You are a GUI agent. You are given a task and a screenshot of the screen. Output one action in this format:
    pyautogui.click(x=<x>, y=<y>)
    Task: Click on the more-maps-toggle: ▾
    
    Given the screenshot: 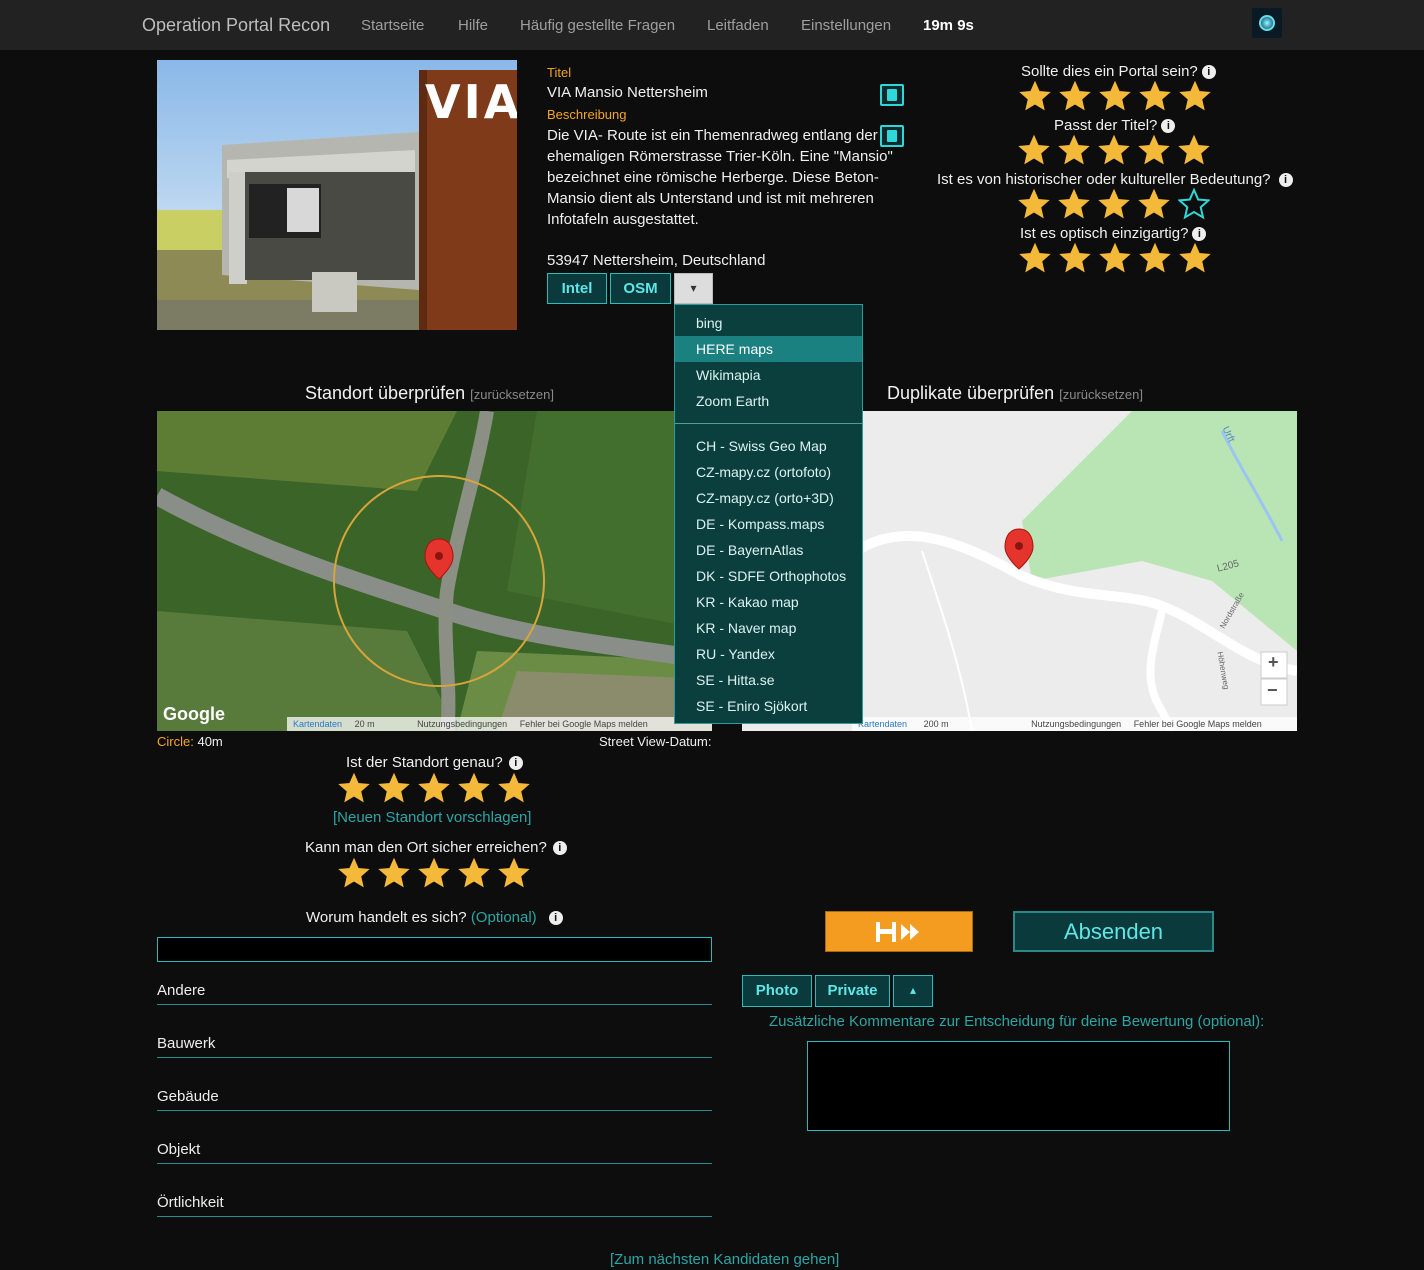 What is the action you would take?
    pyautogui.click(x=693, y=288)
    